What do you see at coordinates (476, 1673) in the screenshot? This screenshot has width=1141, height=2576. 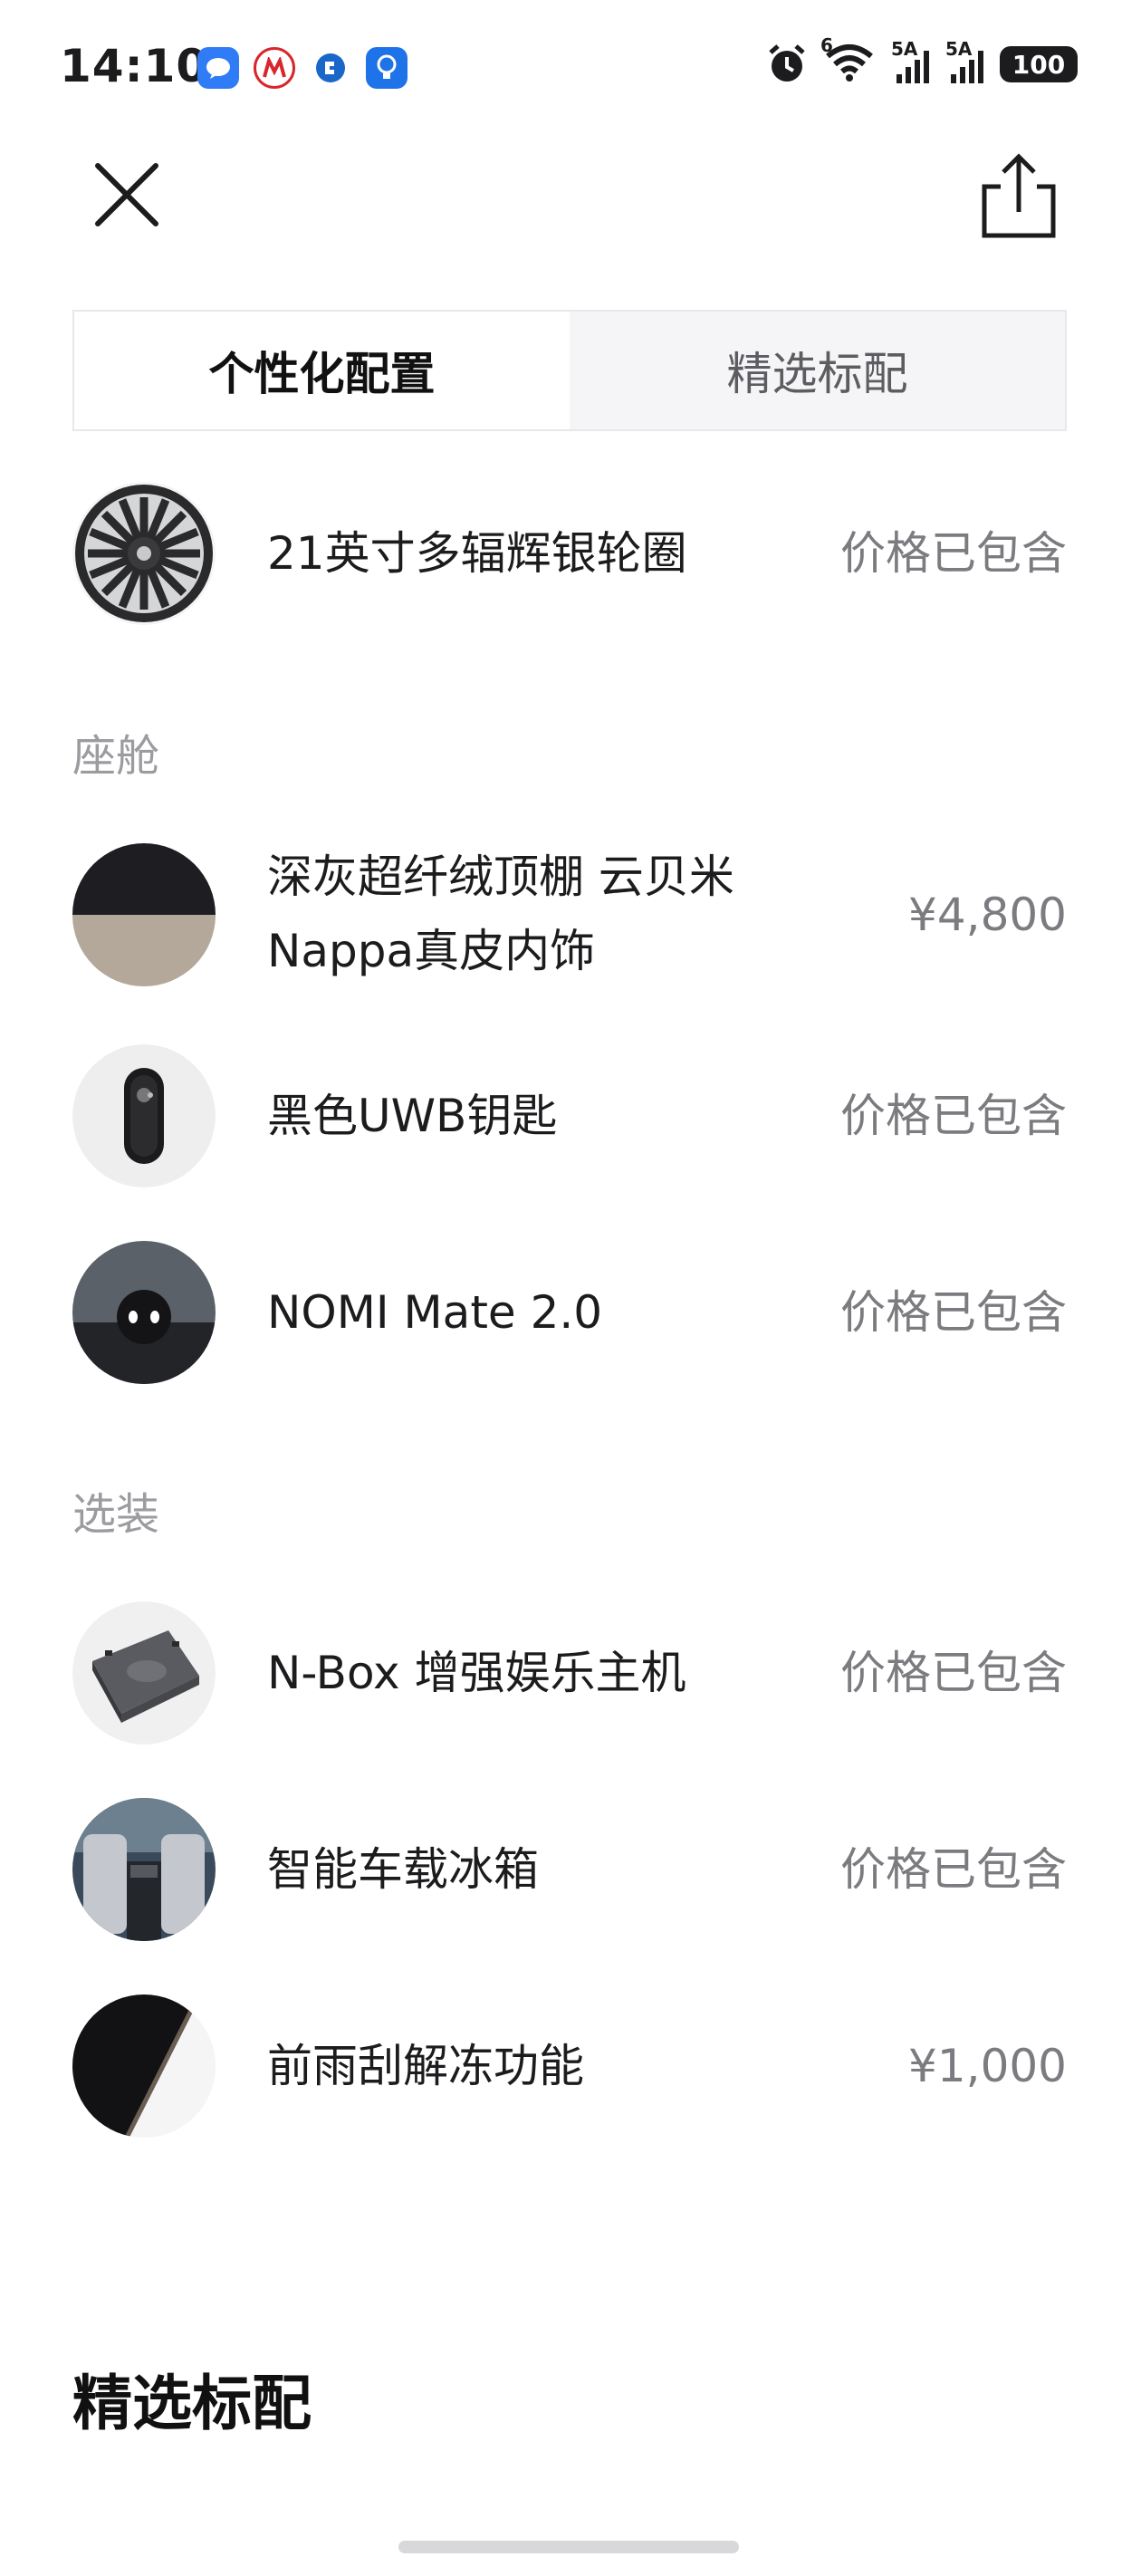 I see `item-name: N-Box 增强娱乐主机` at bounding box center [476, 1673].